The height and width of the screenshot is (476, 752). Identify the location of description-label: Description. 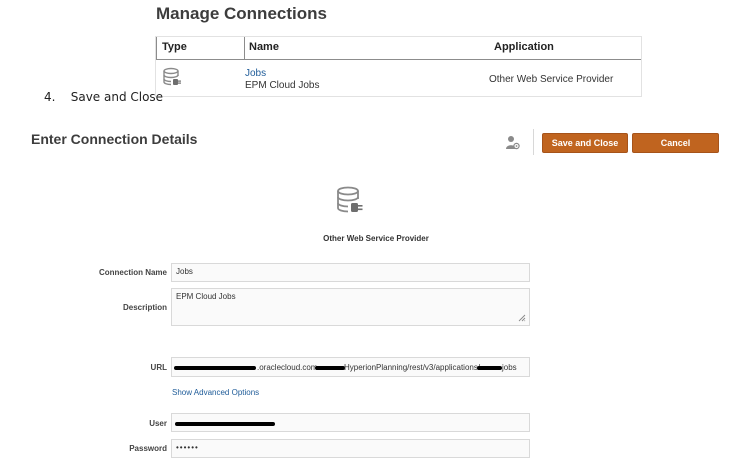
(144, 307).